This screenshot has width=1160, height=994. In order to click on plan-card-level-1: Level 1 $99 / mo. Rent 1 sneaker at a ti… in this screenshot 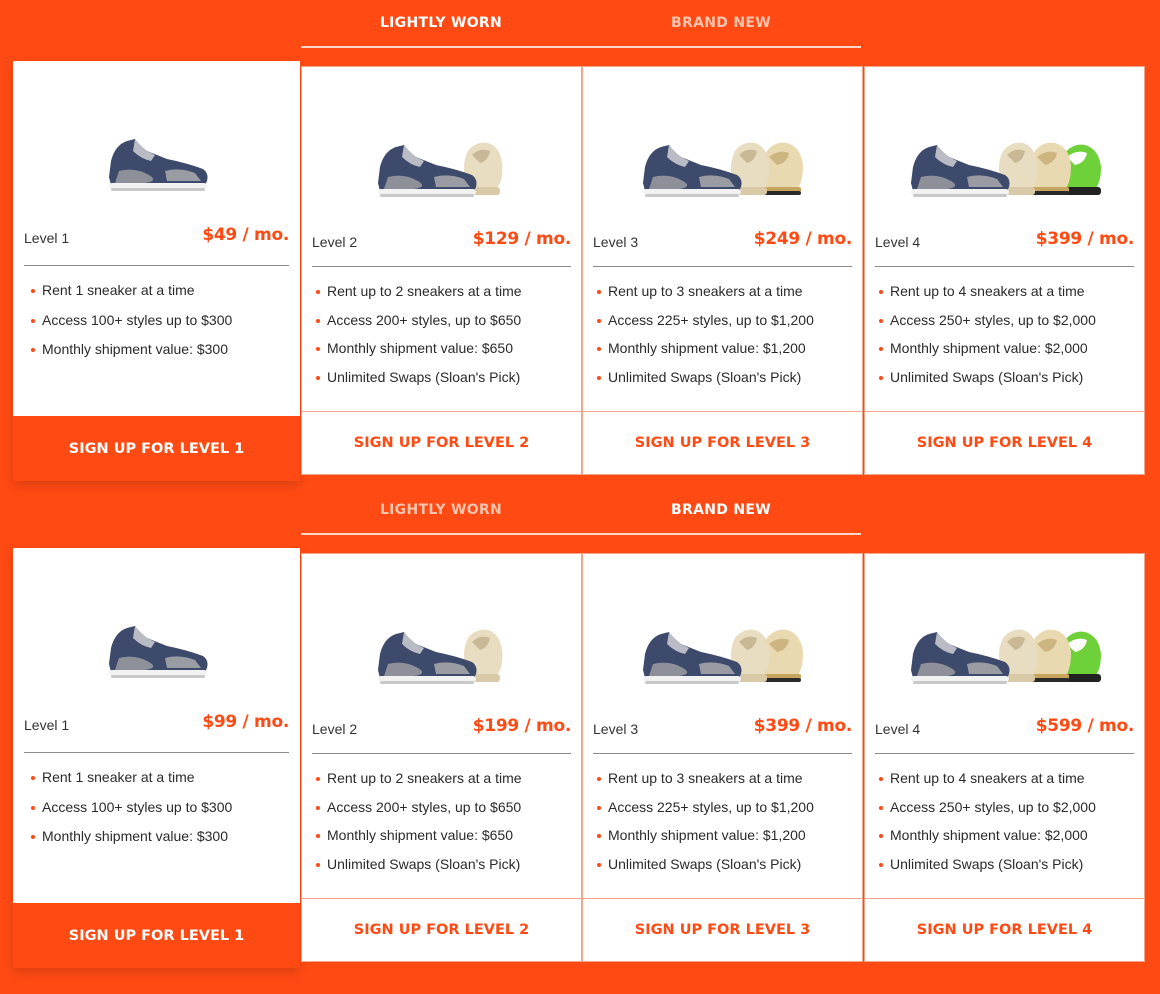, I will do `click(156, 758)`.